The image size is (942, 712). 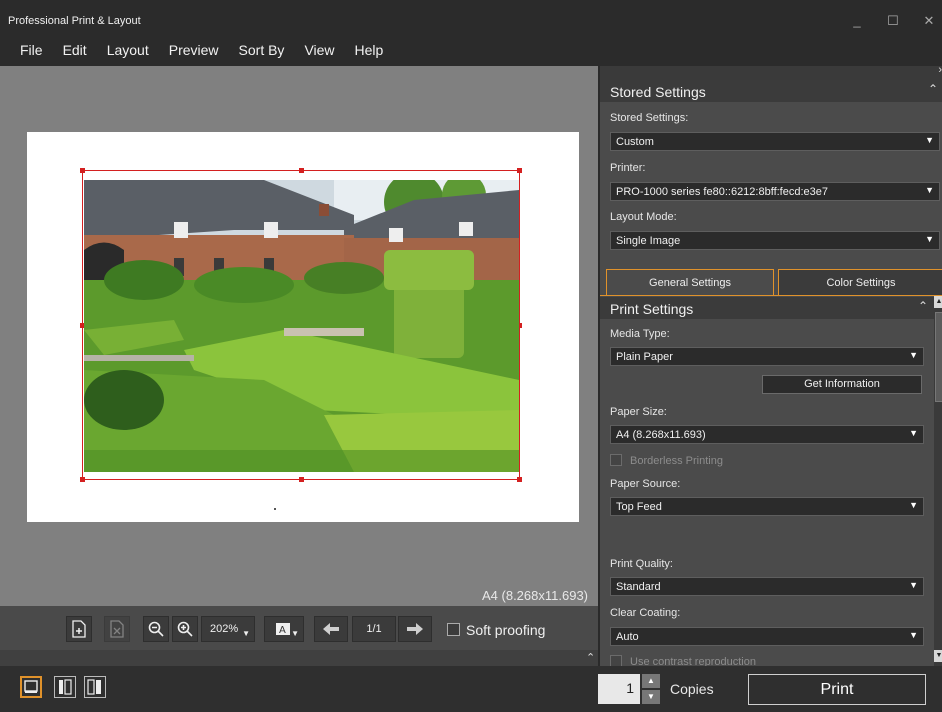 I want to click on svg-text: A, so click(x=282, y=630).